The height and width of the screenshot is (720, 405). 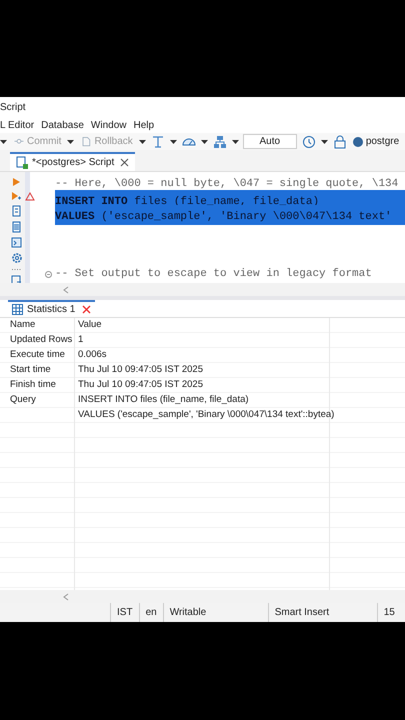 I want to click on connection-selector: postgre, so click(x=376, y=142).